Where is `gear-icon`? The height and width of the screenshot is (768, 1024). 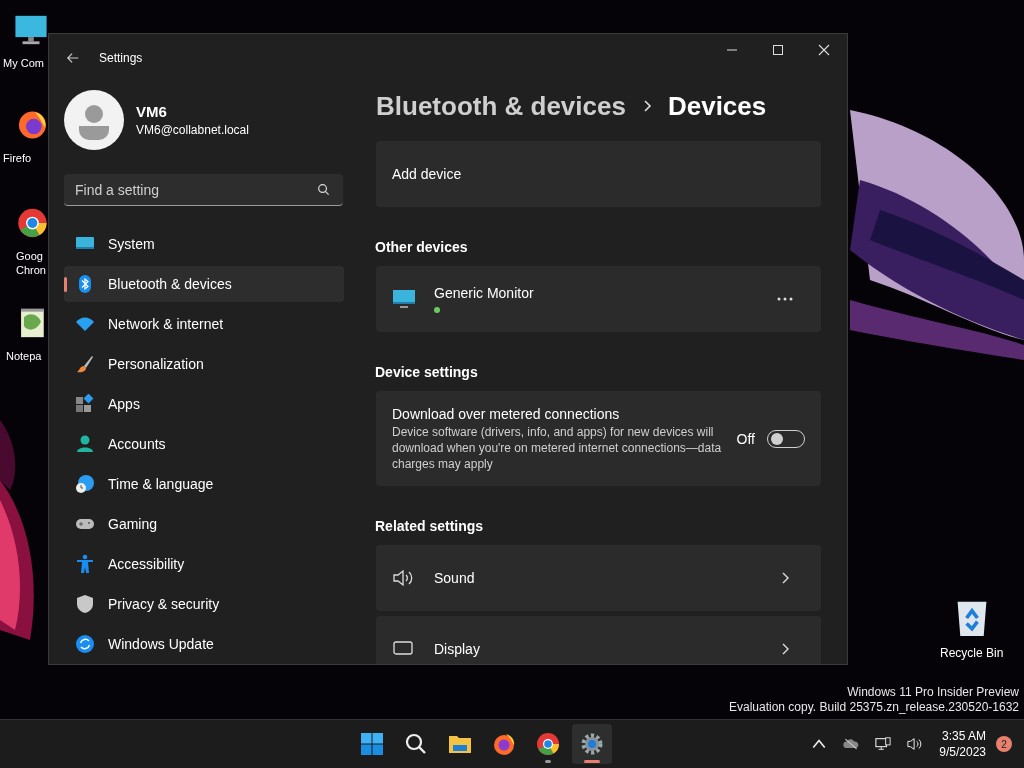
gear-icon is located at coordinates (591, 744).